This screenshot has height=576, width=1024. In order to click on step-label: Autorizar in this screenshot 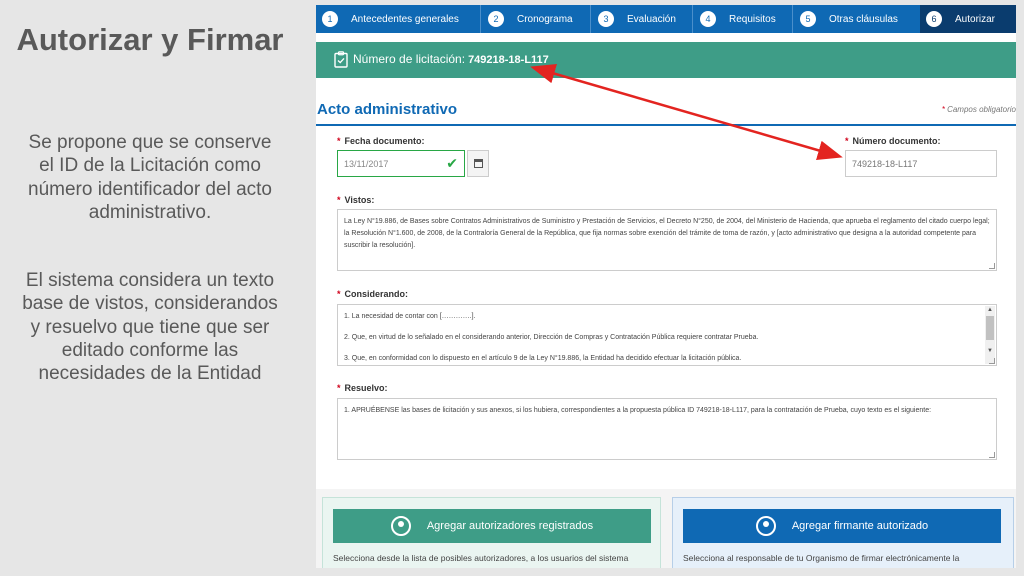, I will do `click(975, 19)`.